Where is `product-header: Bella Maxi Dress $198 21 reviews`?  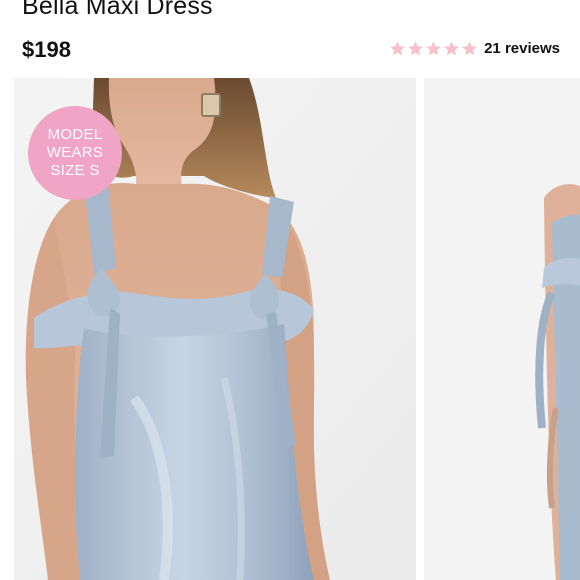
product-header: Bella Maxi Dress $198 21 reviews is located at coordinates (290, 39).